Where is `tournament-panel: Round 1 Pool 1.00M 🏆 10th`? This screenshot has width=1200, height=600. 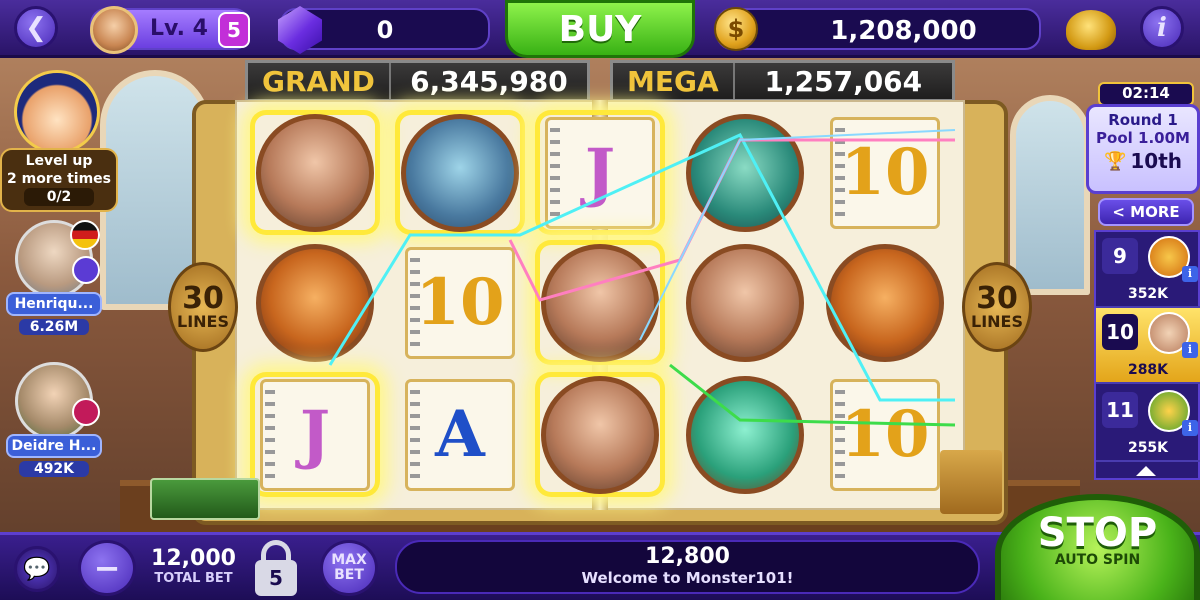 tournament-panel: Round 1 Pool 1.00M 🏆 10th is located at coordinates (1143, 149).